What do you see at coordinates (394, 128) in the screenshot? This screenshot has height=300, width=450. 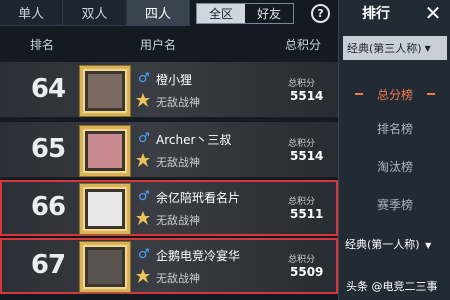 I see `sidebar-item-rank: 排名榜` at bounding box center [394, 128].